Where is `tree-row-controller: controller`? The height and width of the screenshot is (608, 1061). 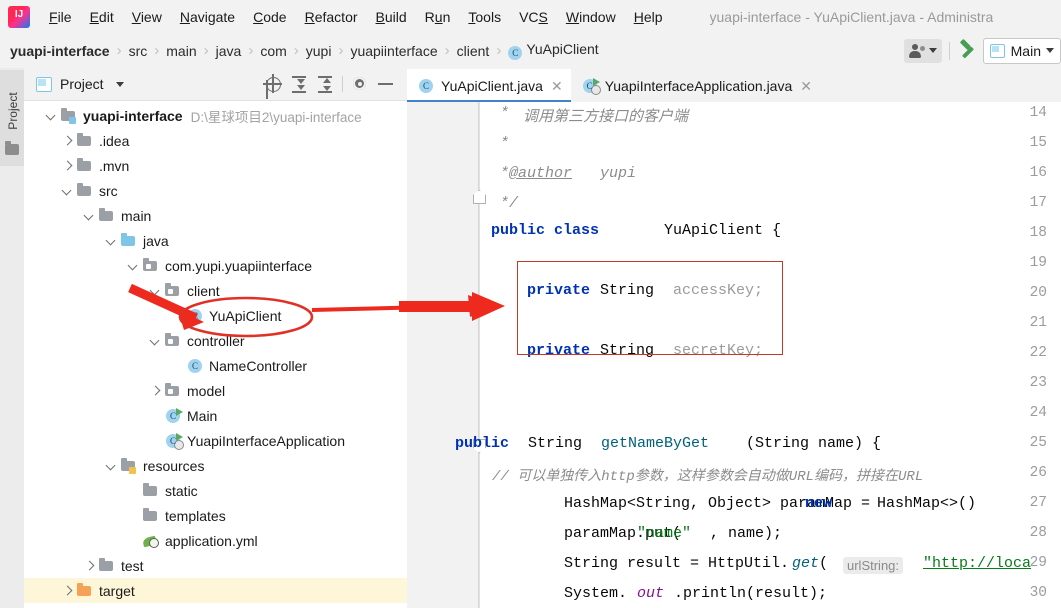 tree-row-controller: controller is located at coordinates (215, 340).